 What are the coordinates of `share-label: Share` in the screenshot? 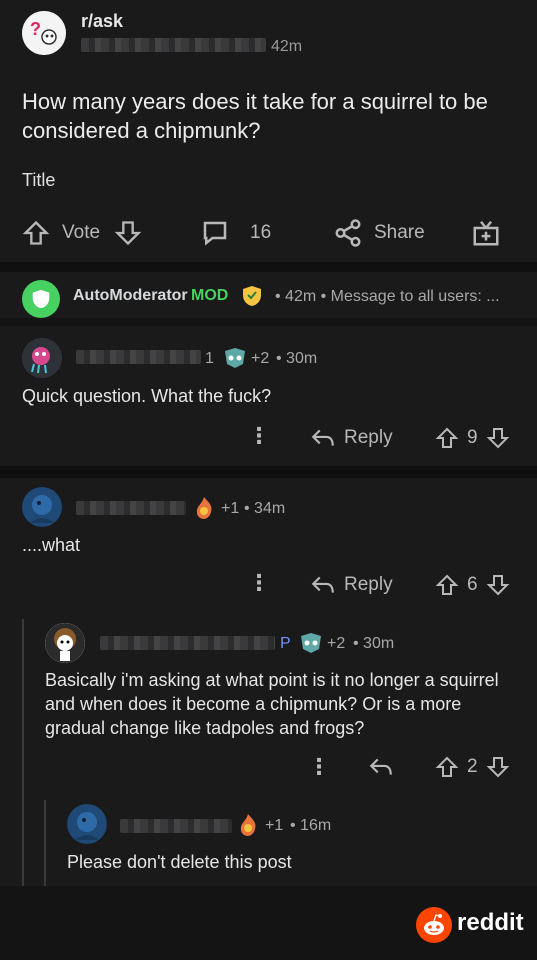 It's located at (399, 232).